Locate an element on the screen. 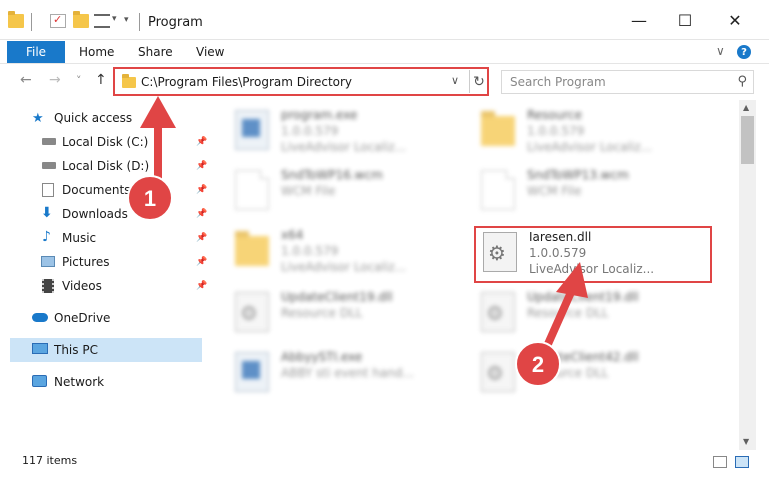 The image size is (769, 486). file-name: AbbyySTI.exe is located at coordinates (322, 357).